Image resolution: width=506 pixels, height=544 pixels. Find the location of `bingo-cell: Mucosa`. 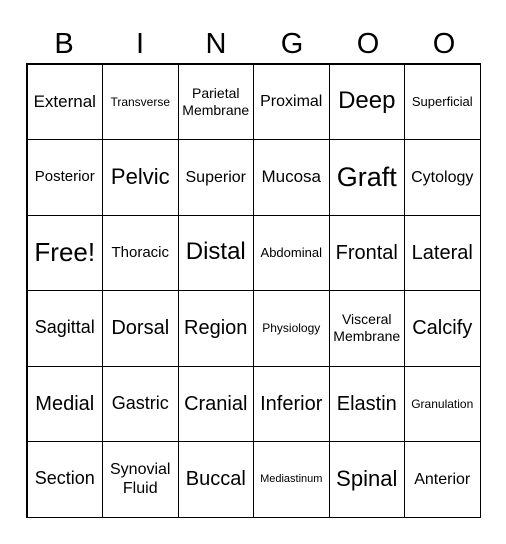

bingo-cell: Mucosa is located at coordinates (291, 177).